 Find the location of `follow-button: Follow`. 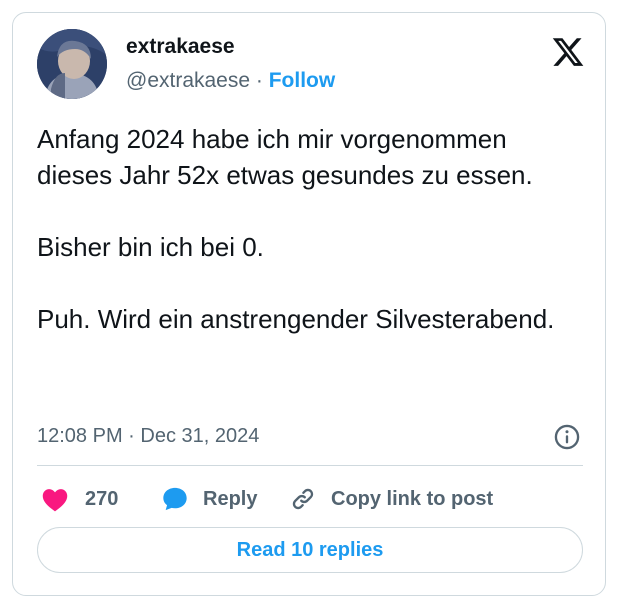

follow-button: Follow is located at coordinates (302, 80).